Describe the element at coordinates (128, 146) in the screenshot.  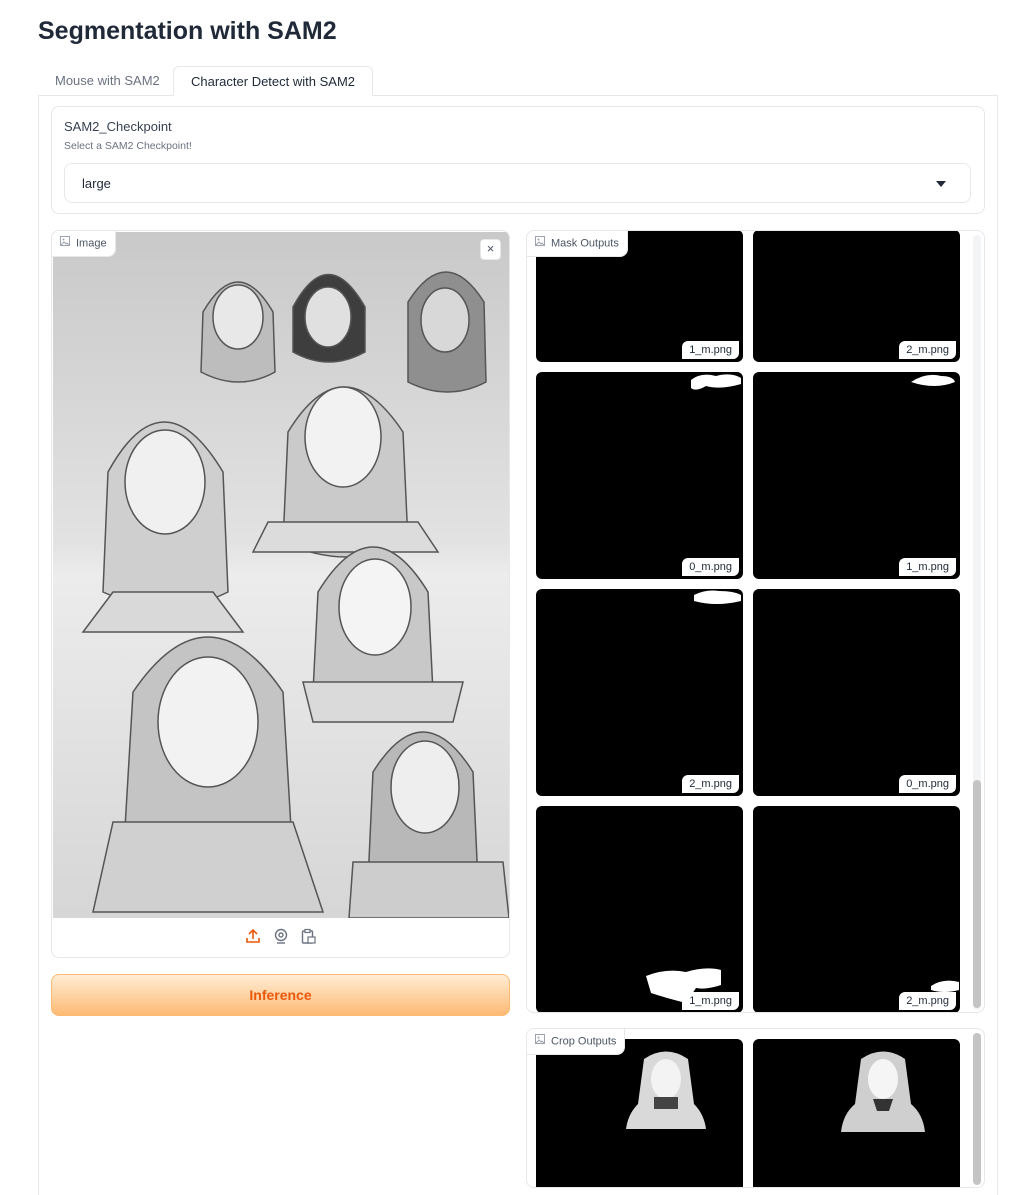
I see `checkpoint-info: Select a SAM2 Checkpoint!` at that location.